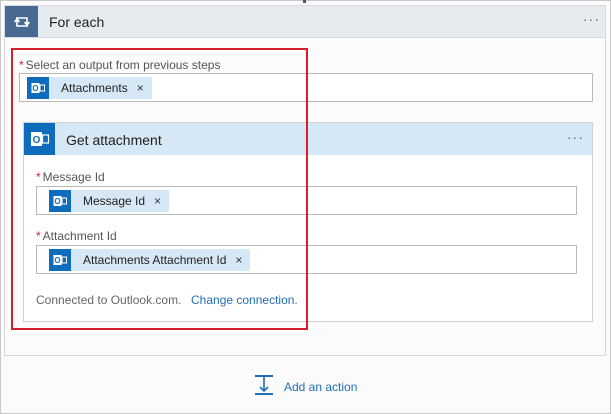  I want to click on attachments-token: O Attachments ×, so click(89, 88).